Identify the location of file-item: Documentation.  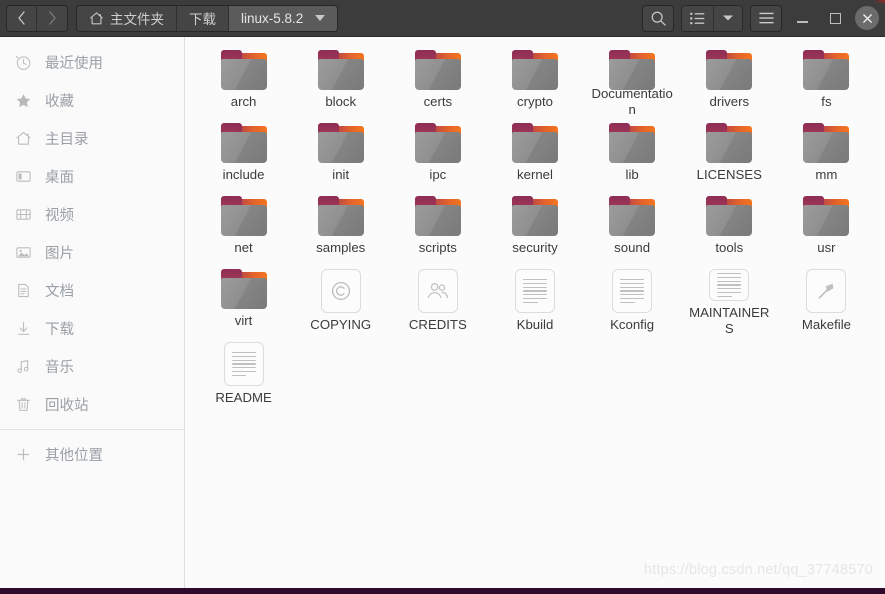
(632, 81).